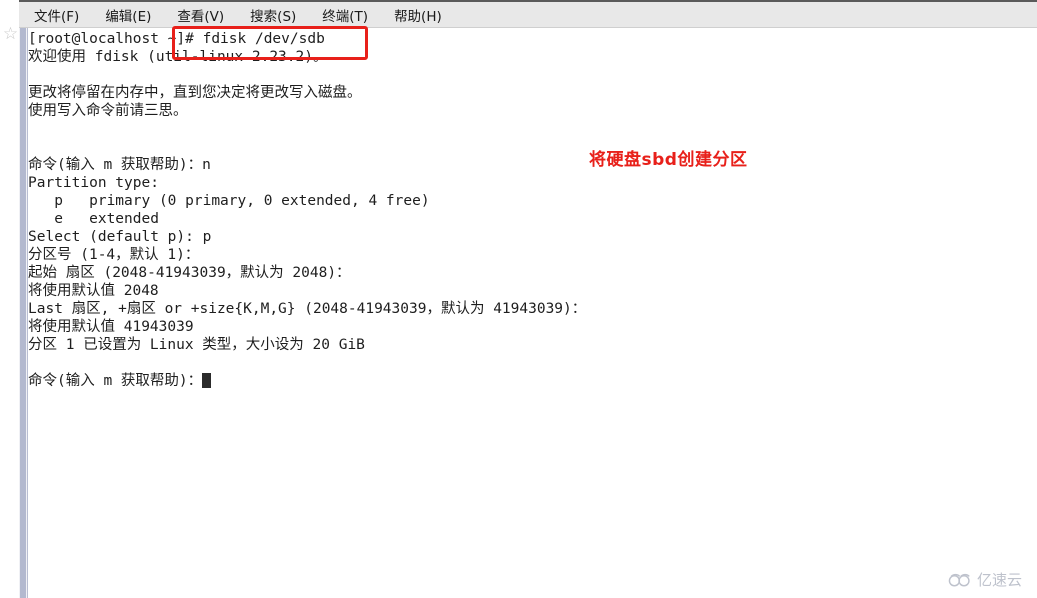 This screenshot has width=1037, height=598. I want to click on terminal-cursor, so click(207, 380).